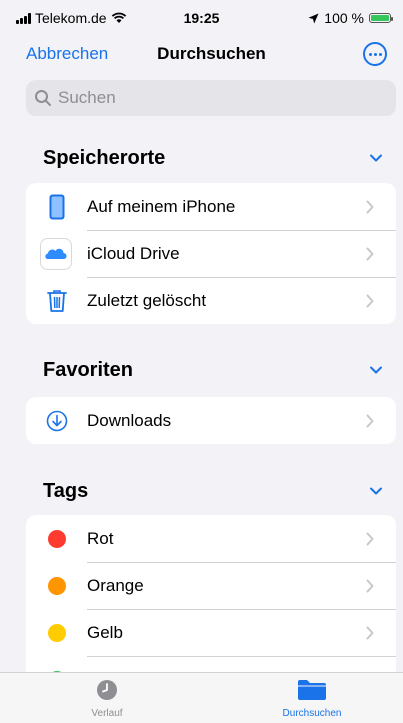 This screenshot has width=403, height=723. What do you see at coordinates (375, 54) in the screenshot?
I see `ellipsis-circle-icon` at bounding box center [375, 54].